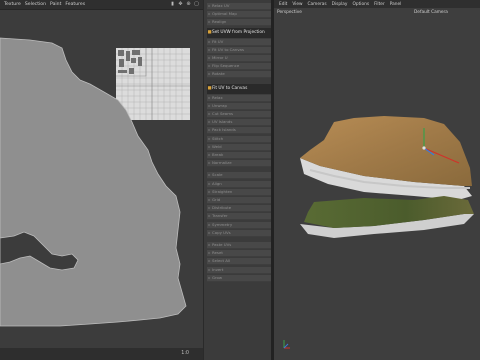 The height and width of the screenshot is (360, 480). Describe the element at coordinates (196, 4) in the screenshot. I see `uv-frame-icon: ▢` at that location.